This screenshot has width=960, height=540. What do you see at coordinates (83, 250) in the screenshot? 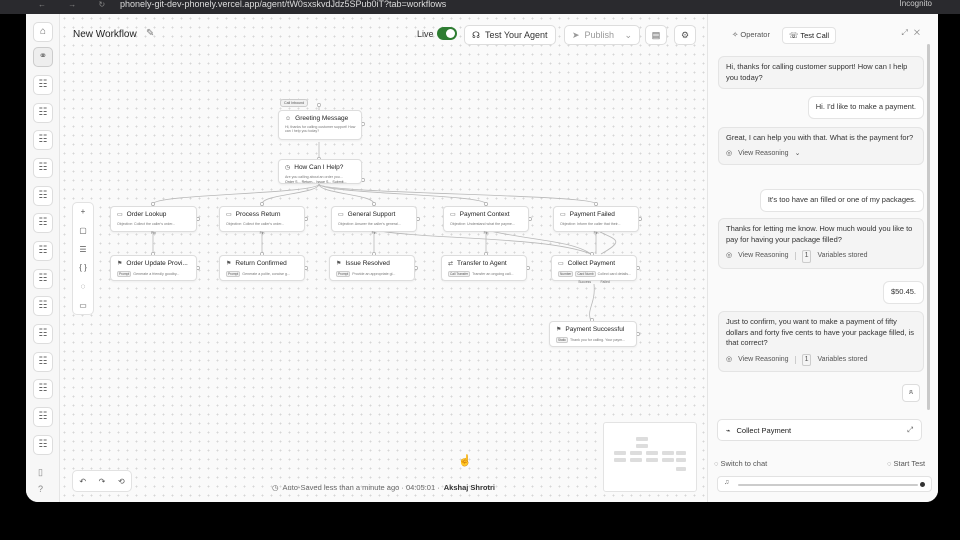
I see `database-icon: ☰` at bounding box center [83, 250].